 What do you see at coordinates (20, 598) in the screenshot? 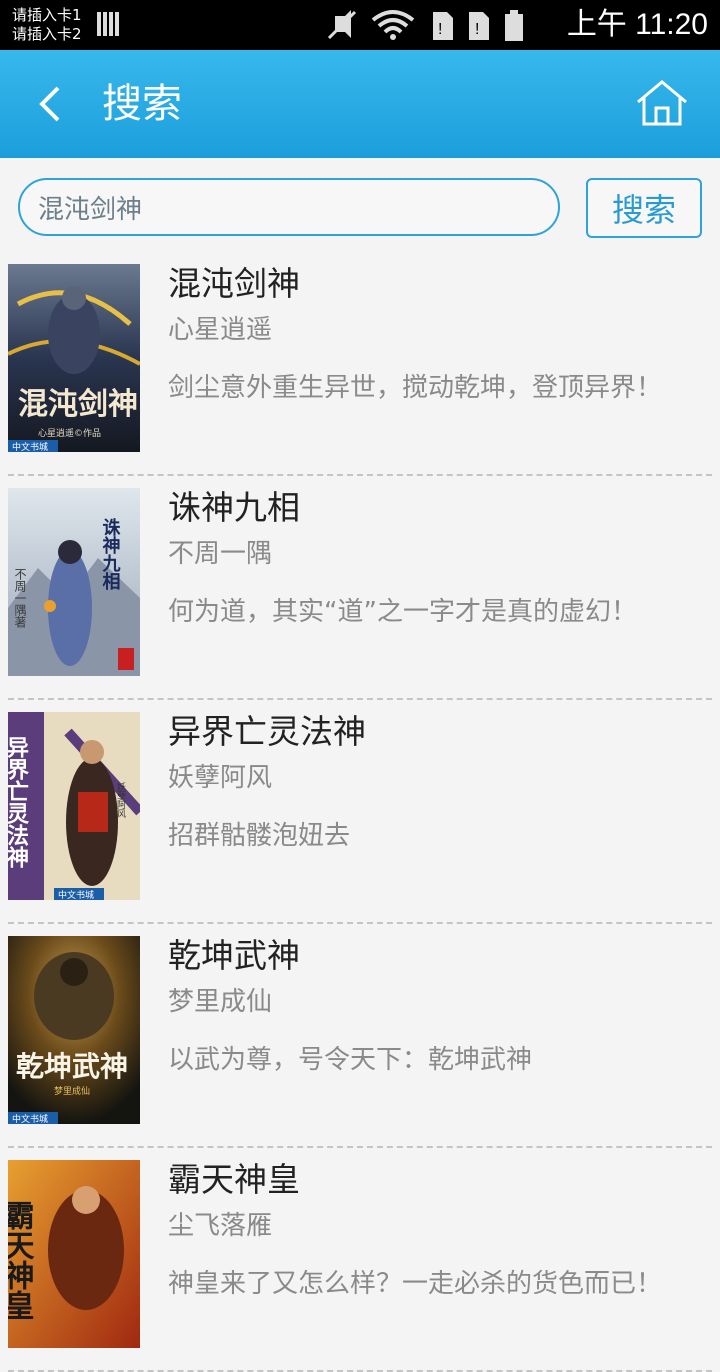
I see `cover-subtitle: 不周一隅著` at bounding box center [20, 598].